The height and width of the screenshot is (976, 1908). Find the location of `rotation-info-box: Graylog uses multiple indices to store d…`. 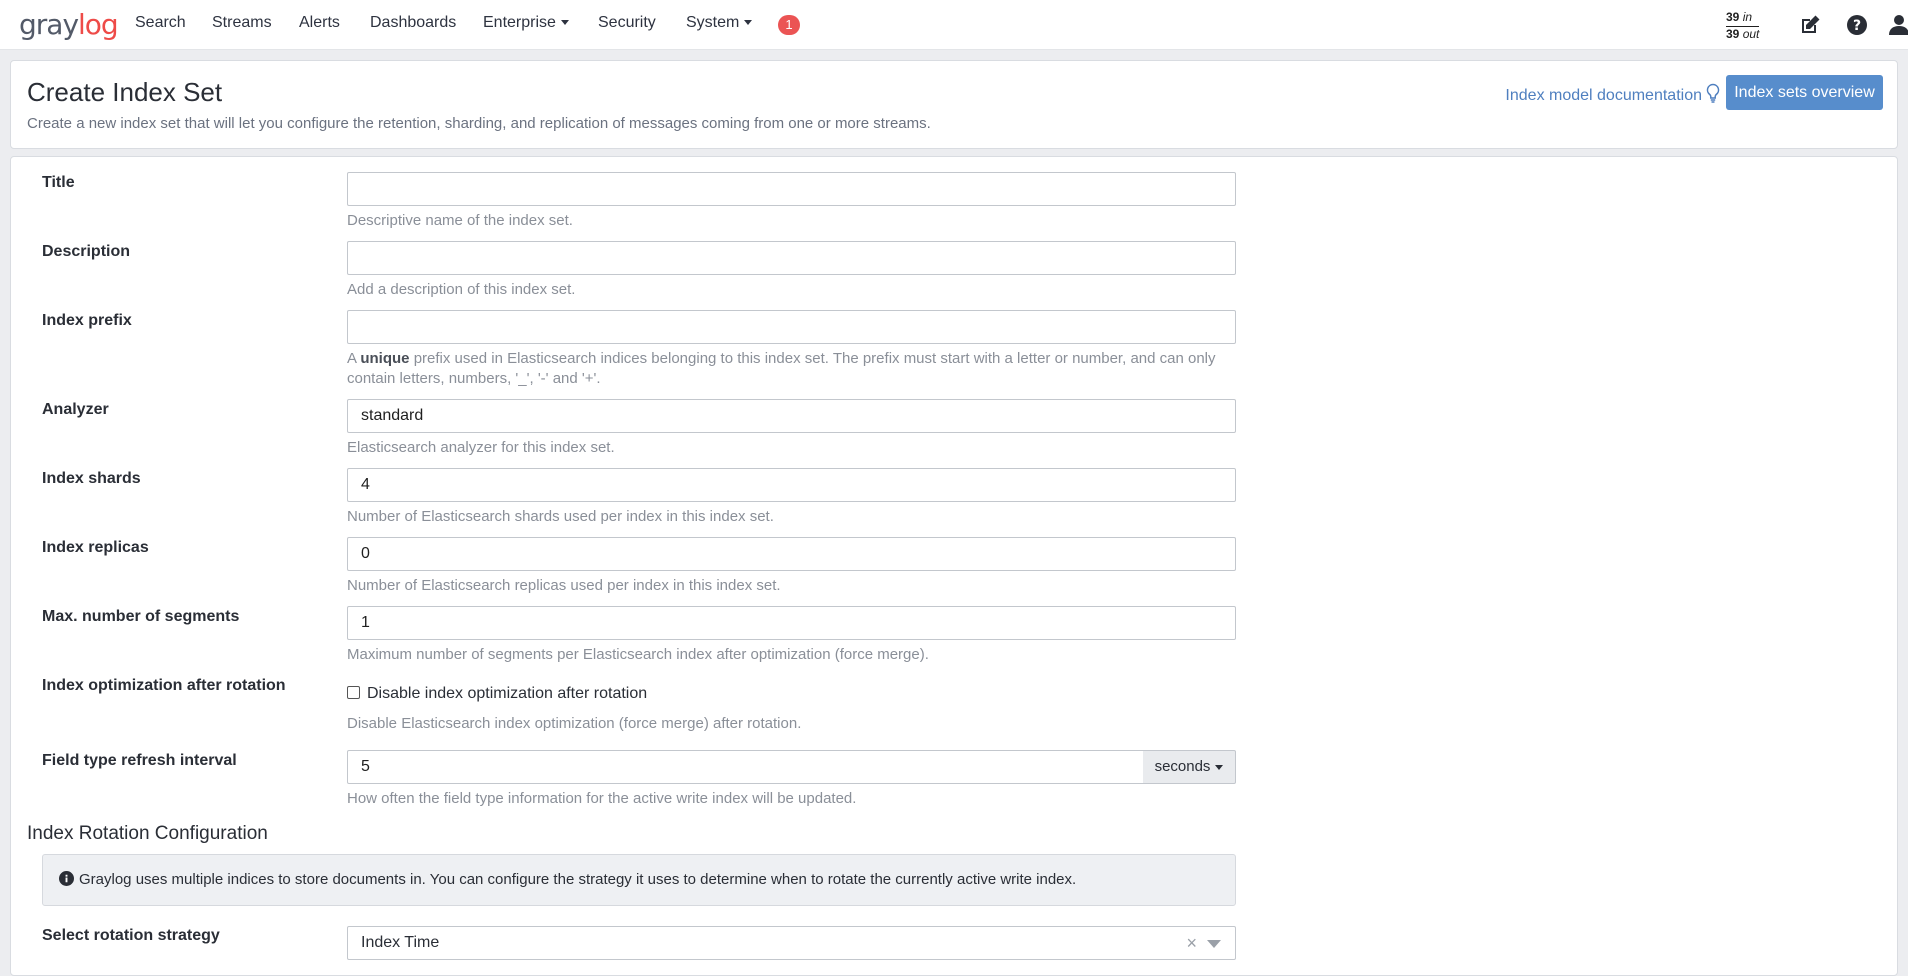

rotation-info-box: Graylog uses multiple indices to store d… is located at coordinates (639, 880).